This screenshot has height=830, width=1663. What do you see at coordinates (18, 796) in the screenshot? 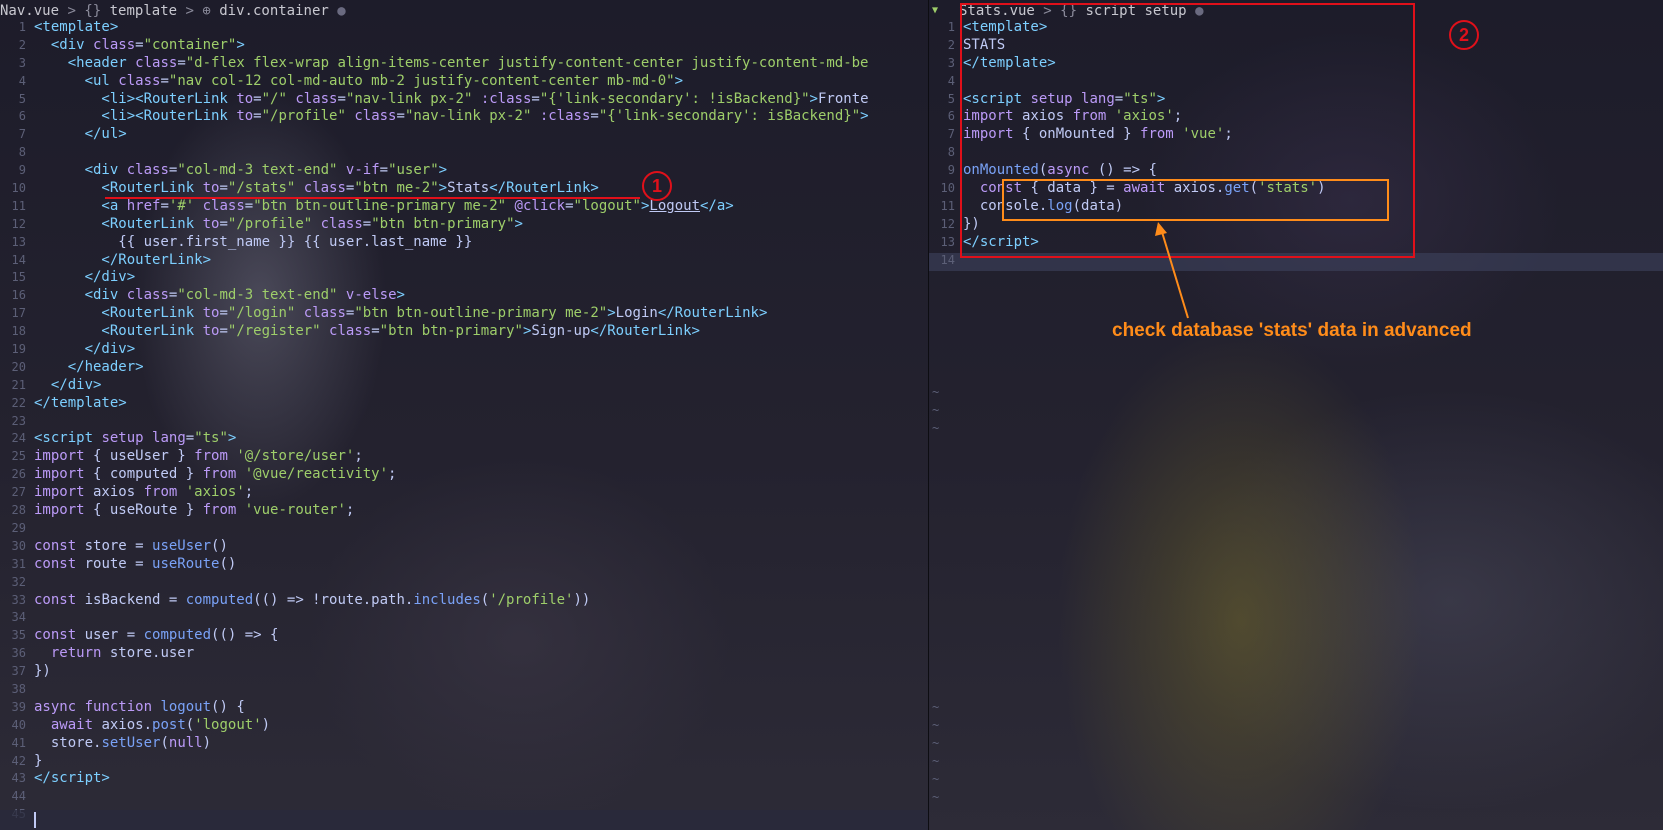
I see `code-line: 44` at bounding box center [18, 796].